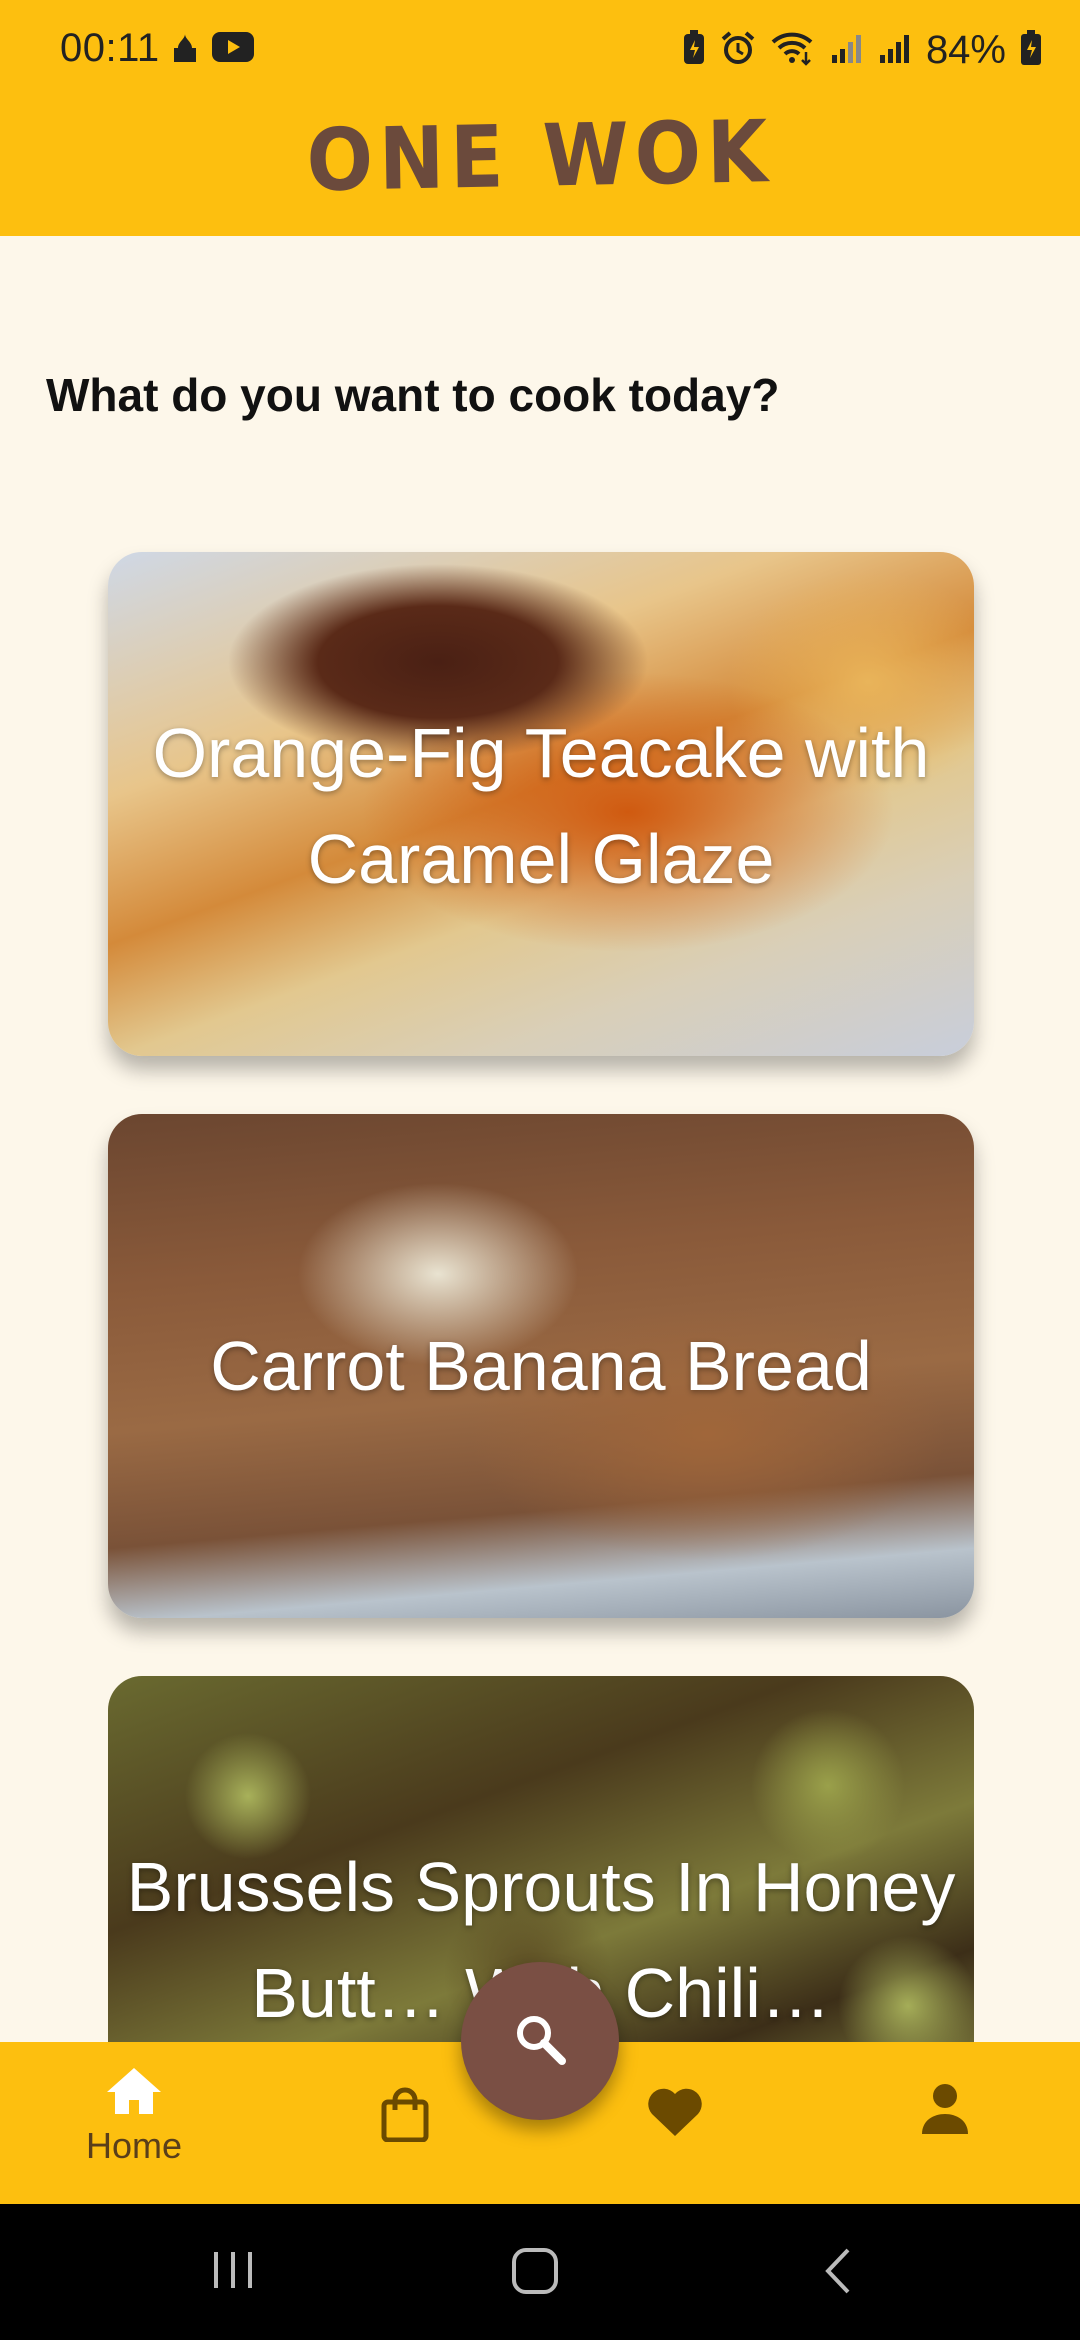 This screenshot has height=2340, width=1080. Describe the element at coordinates (185, 49) in the screenshot. I see `mosque-icon` at that location.